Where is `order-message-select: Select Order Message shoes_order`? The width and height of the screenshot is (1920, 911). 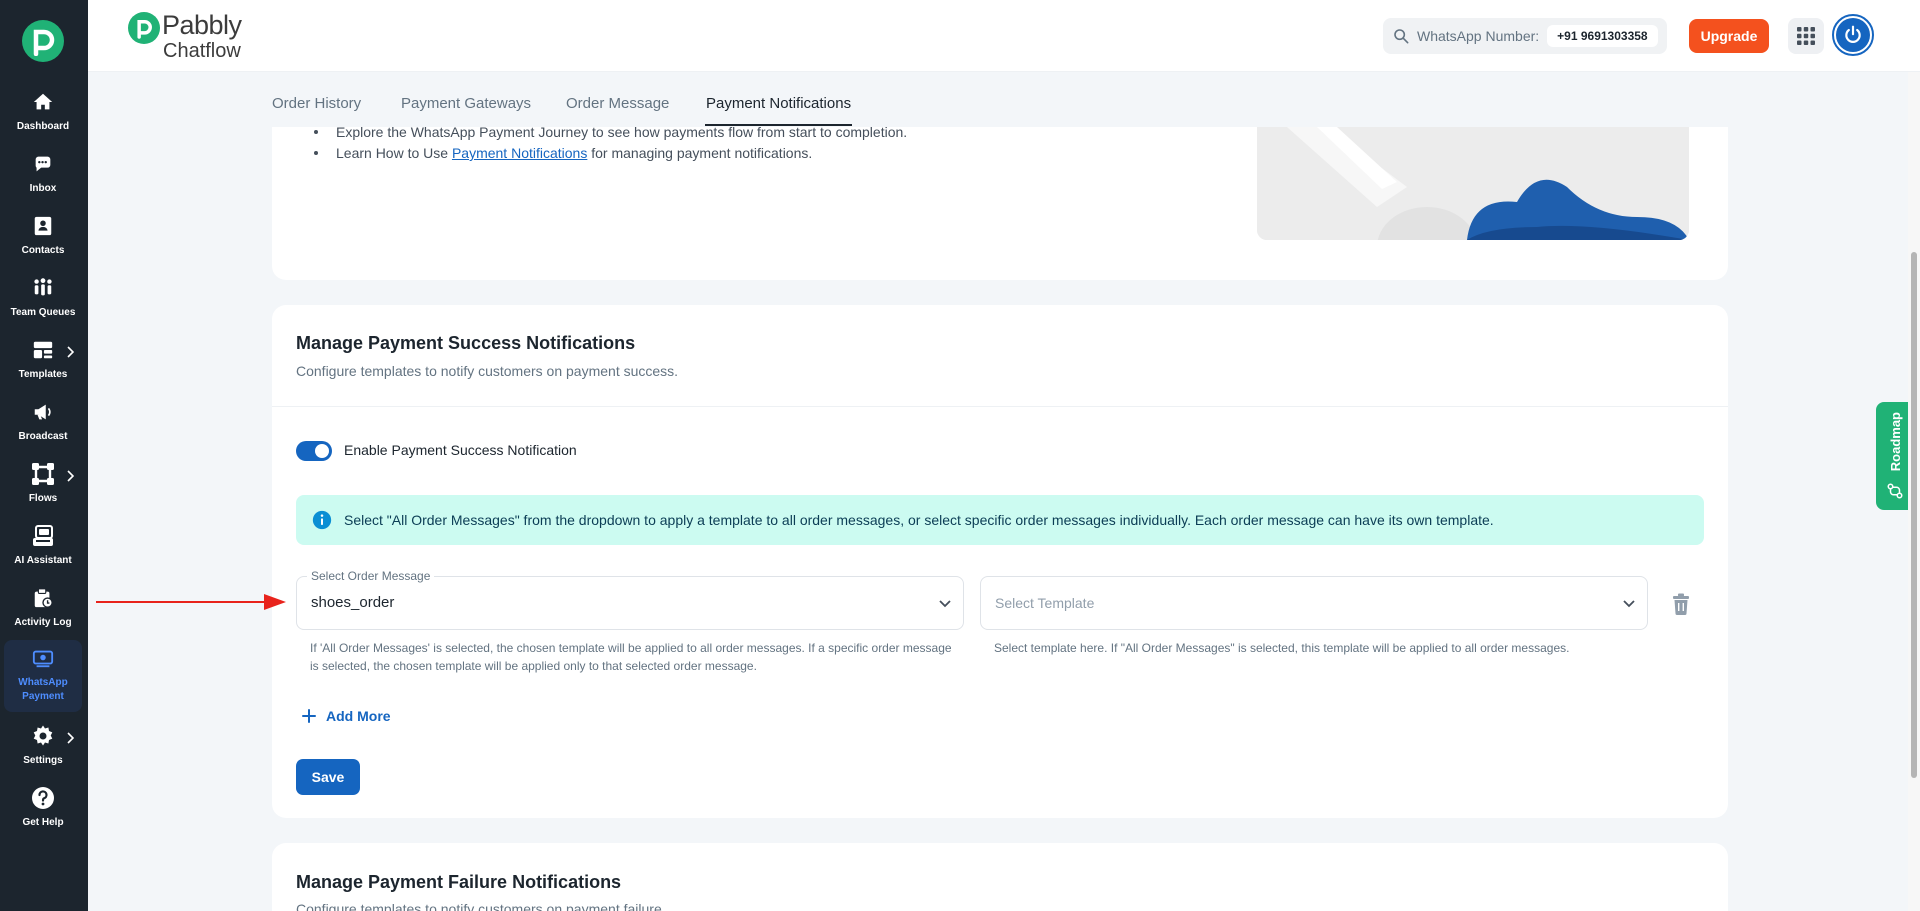
order-message-select: Select Order Message shoes_order is located at coordinates (630, 599).